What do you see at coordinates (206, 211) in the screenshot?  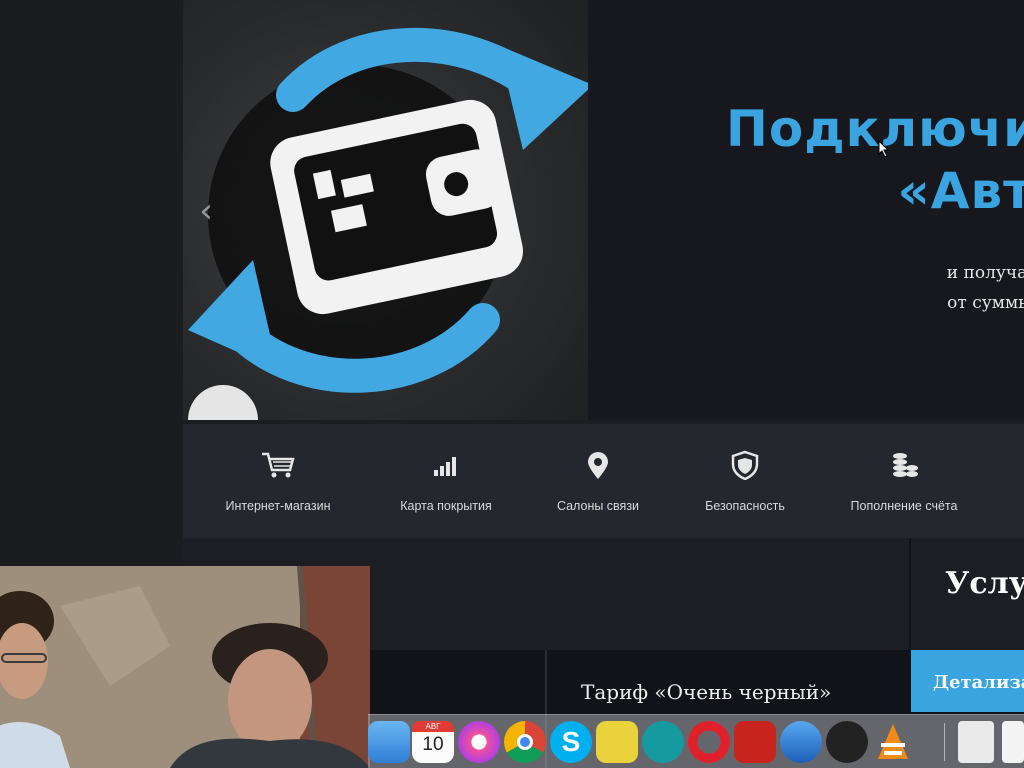 I see `carousel-prev-arrow: ‹` at bounding box center [206, 211].